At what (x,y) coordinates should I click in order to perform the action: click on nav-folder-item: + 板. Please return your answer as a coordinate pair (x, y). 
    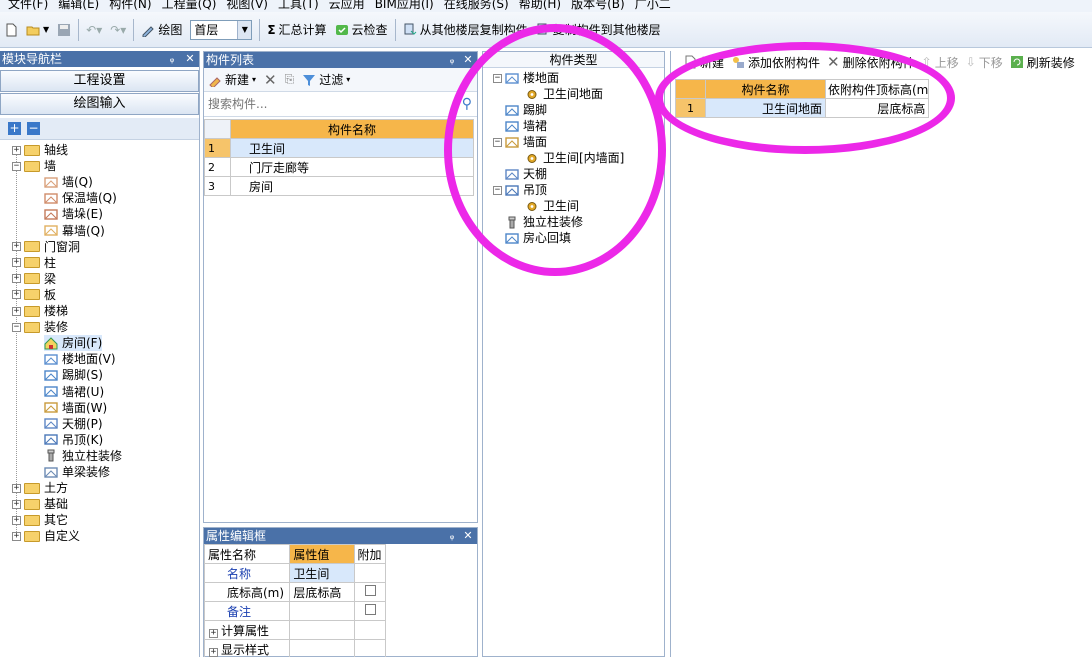
    Looking at the image, I should click on (34, 295).